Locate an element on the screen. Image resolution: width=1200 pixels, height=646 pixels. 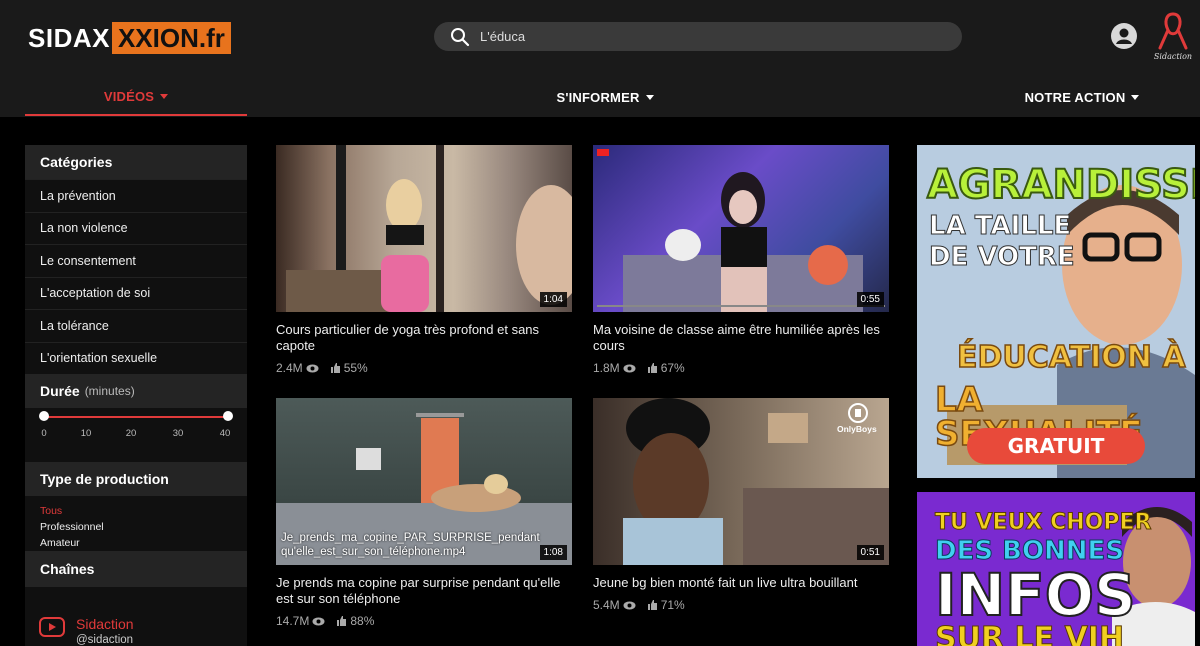
video-duration: 1:04 is located at coordinates (553, 299).